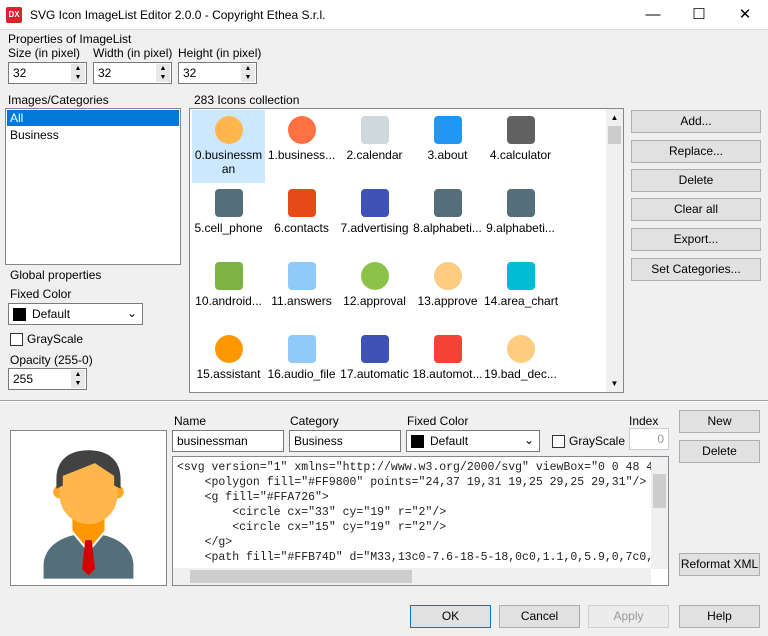  I want to click on category-input: Business, so click(345, 441).